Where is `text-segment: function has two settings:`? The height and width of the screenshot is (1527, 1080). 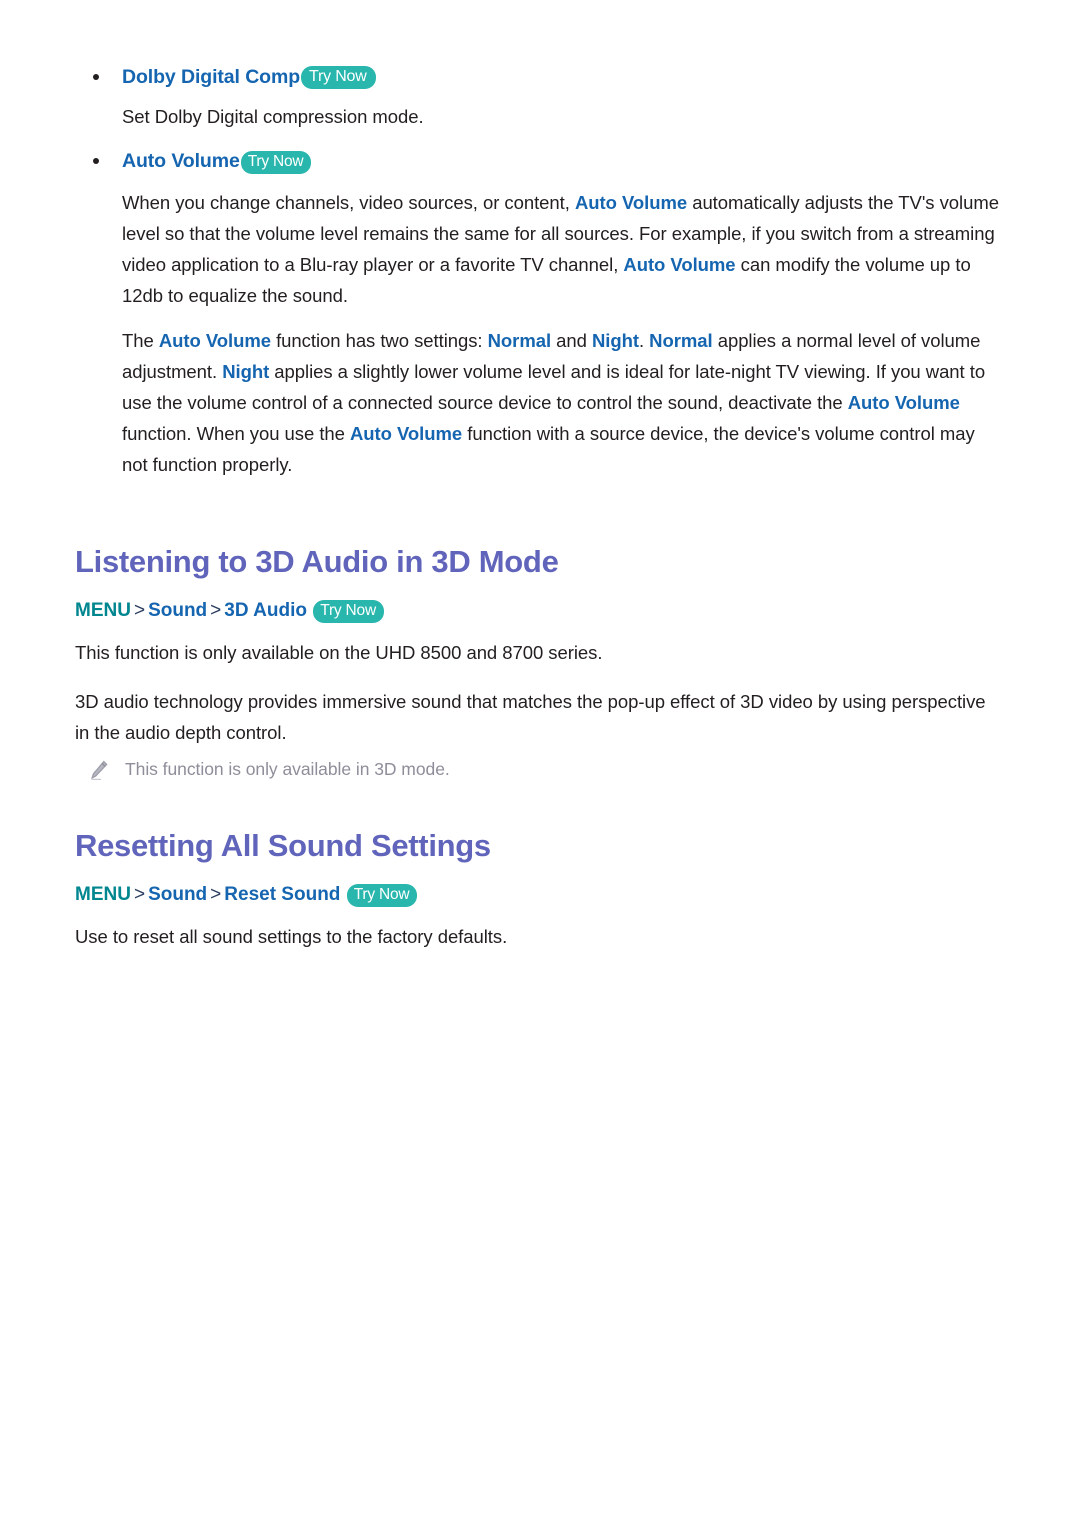 text-segment: function has two settings: is located at coordinates (379, 340).